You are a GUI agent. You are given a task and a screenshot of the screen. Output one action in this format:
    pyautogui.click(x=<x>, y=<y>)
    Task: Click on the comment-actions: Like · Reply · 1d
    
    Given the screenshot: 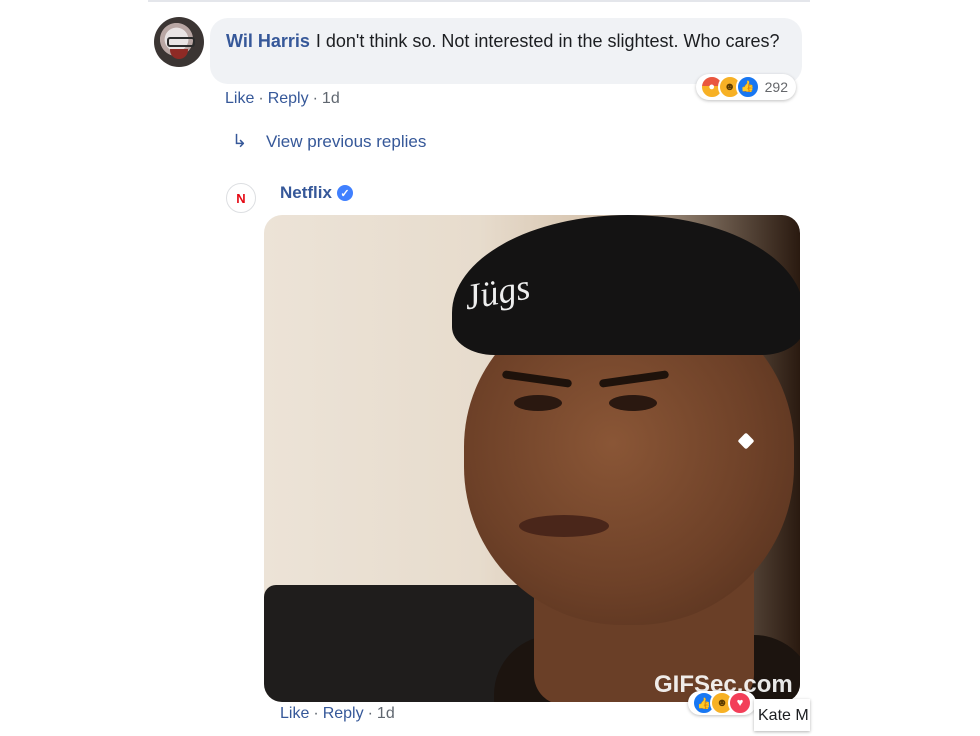 What is the action you would take?
    pyautogui.click(x=282, y=99)
    